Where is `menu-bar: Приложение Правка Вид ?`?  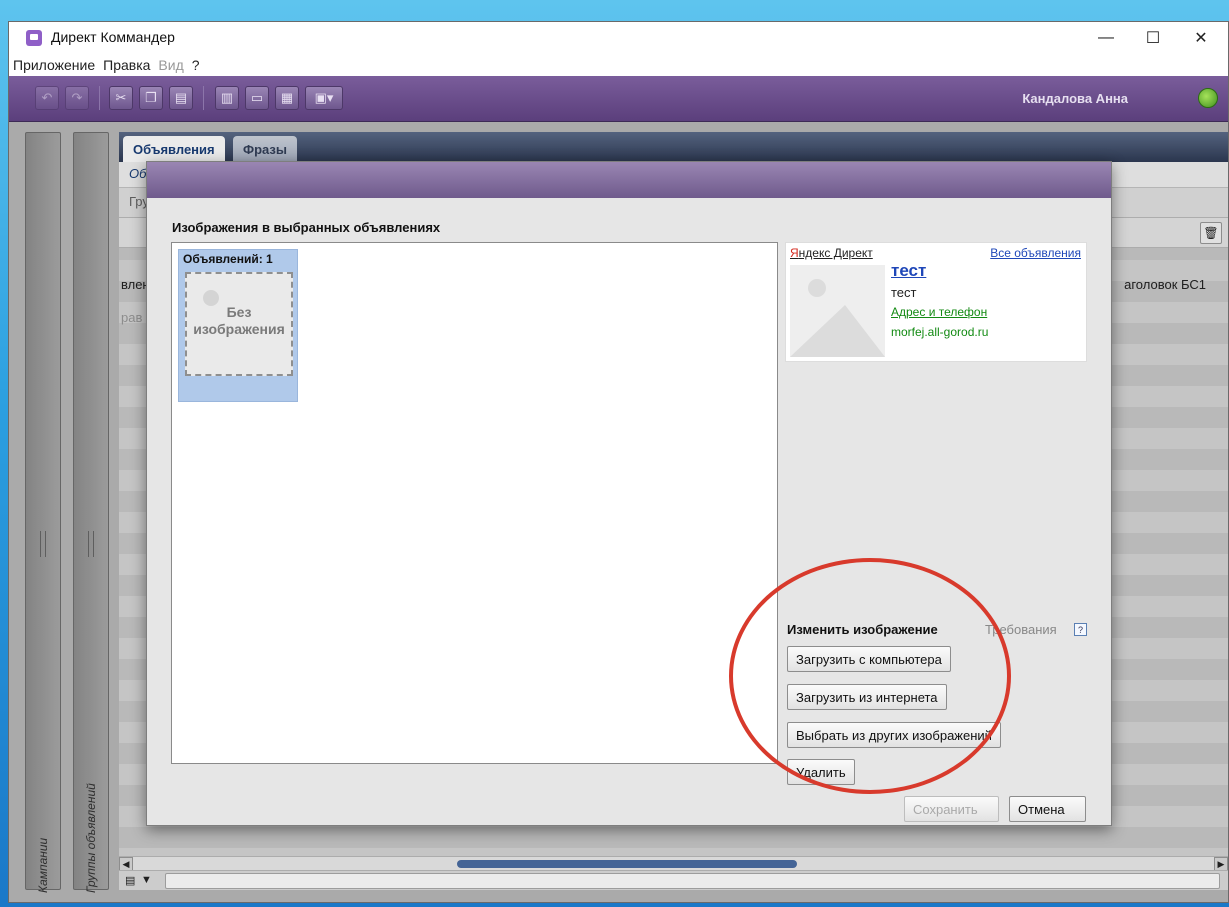
menu-bar: Приложение Правка Вид ? is located at coordinates (618, 65).